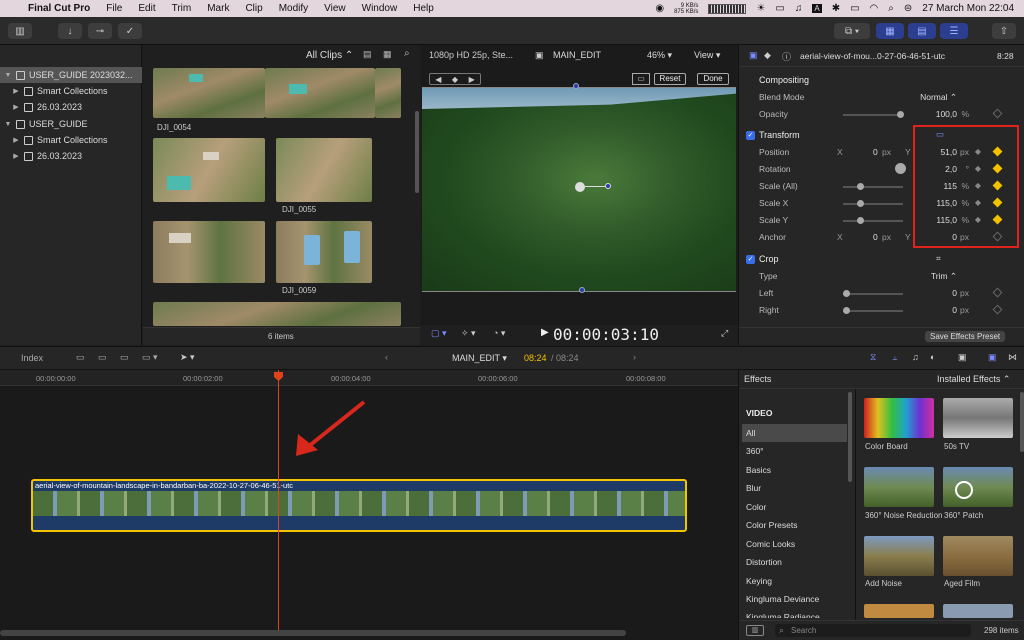  I want to click on position-x-value: 0, so click(875, 152).